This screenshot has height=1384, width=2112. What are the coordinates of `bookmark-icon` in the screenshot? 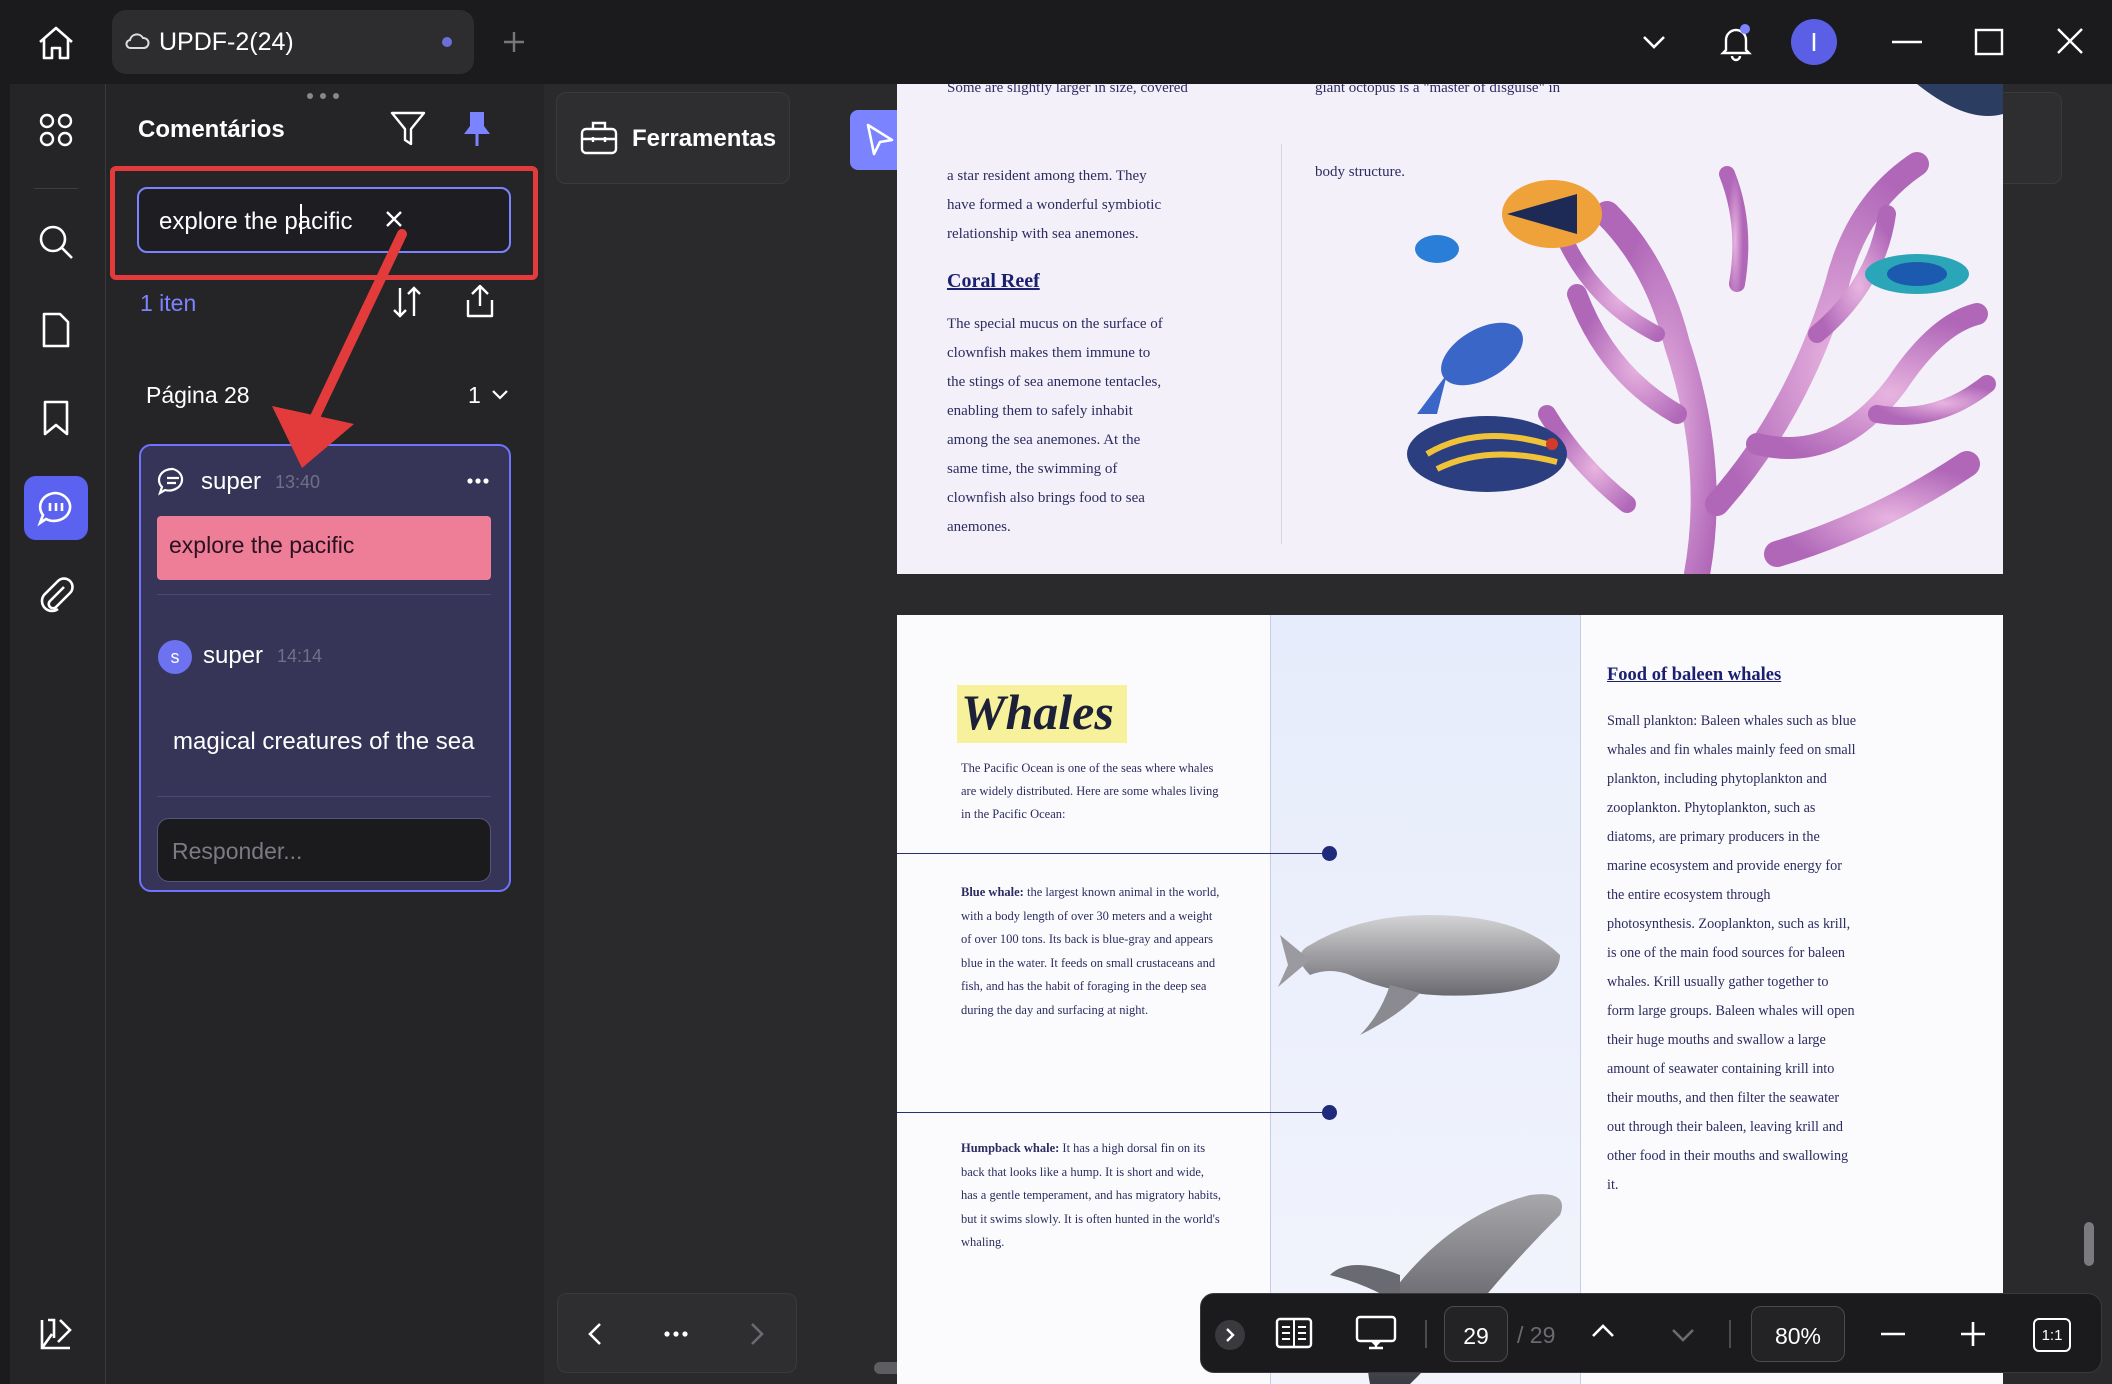 It's located at (56, 418).